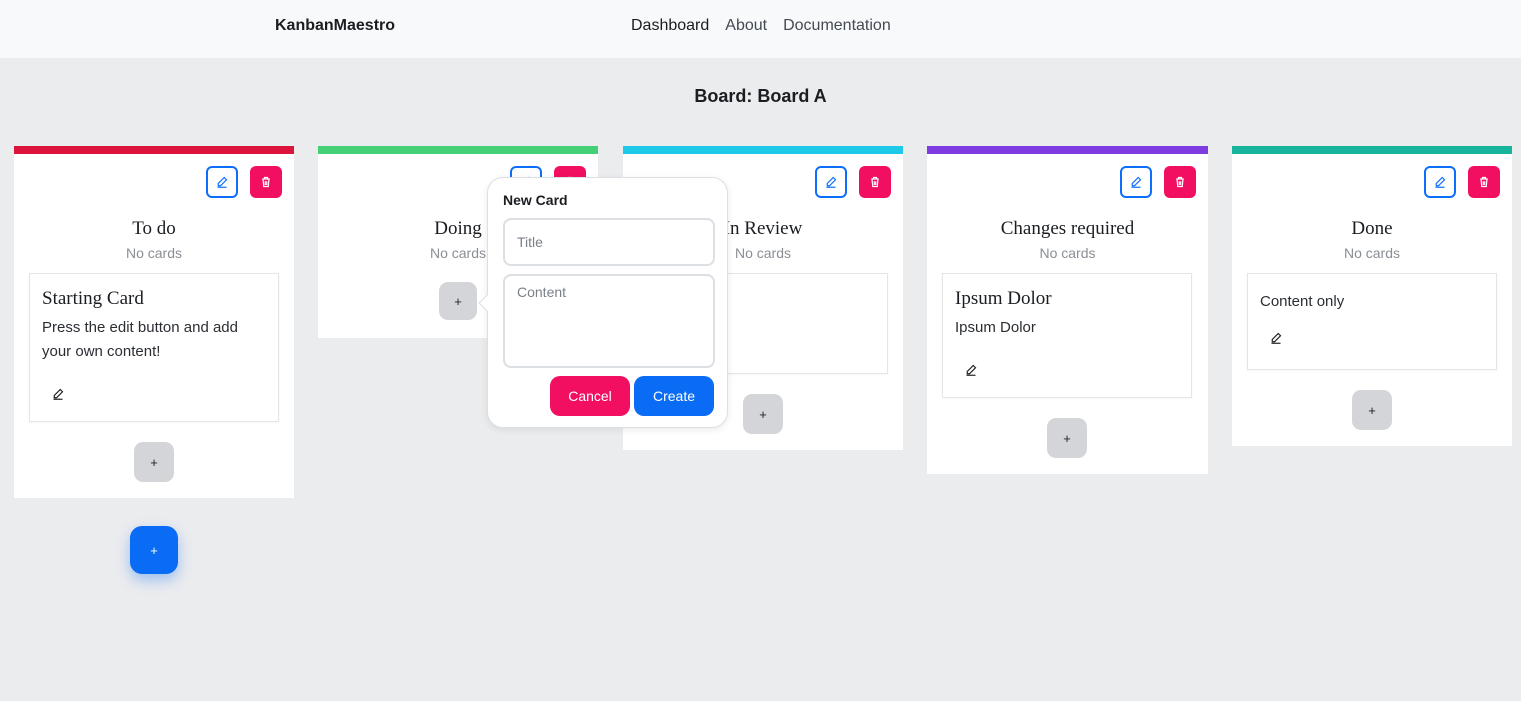 The width and height of the screenshot is (1521, 701). What do you see at coordinates (746, 26) in the screenshot?
I see `nav-about: About` at bounding box center [746, 26].